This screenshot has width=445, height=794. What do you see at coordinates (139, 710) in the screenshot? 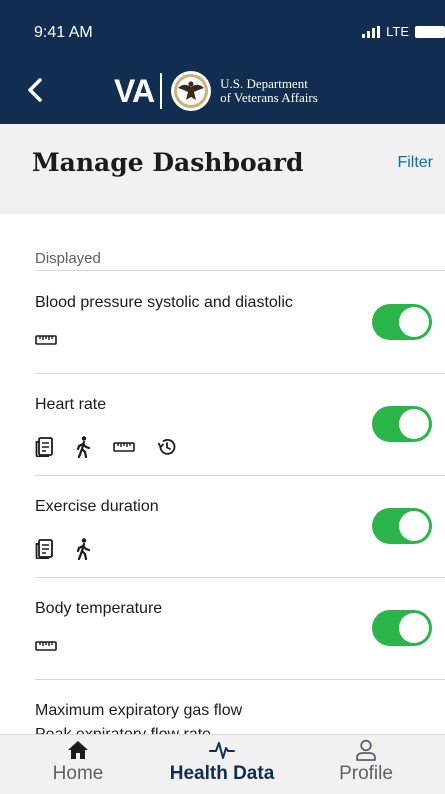
I see `list-item-title: Maximum expiratory gas flow` at bounding box center [139, 710].